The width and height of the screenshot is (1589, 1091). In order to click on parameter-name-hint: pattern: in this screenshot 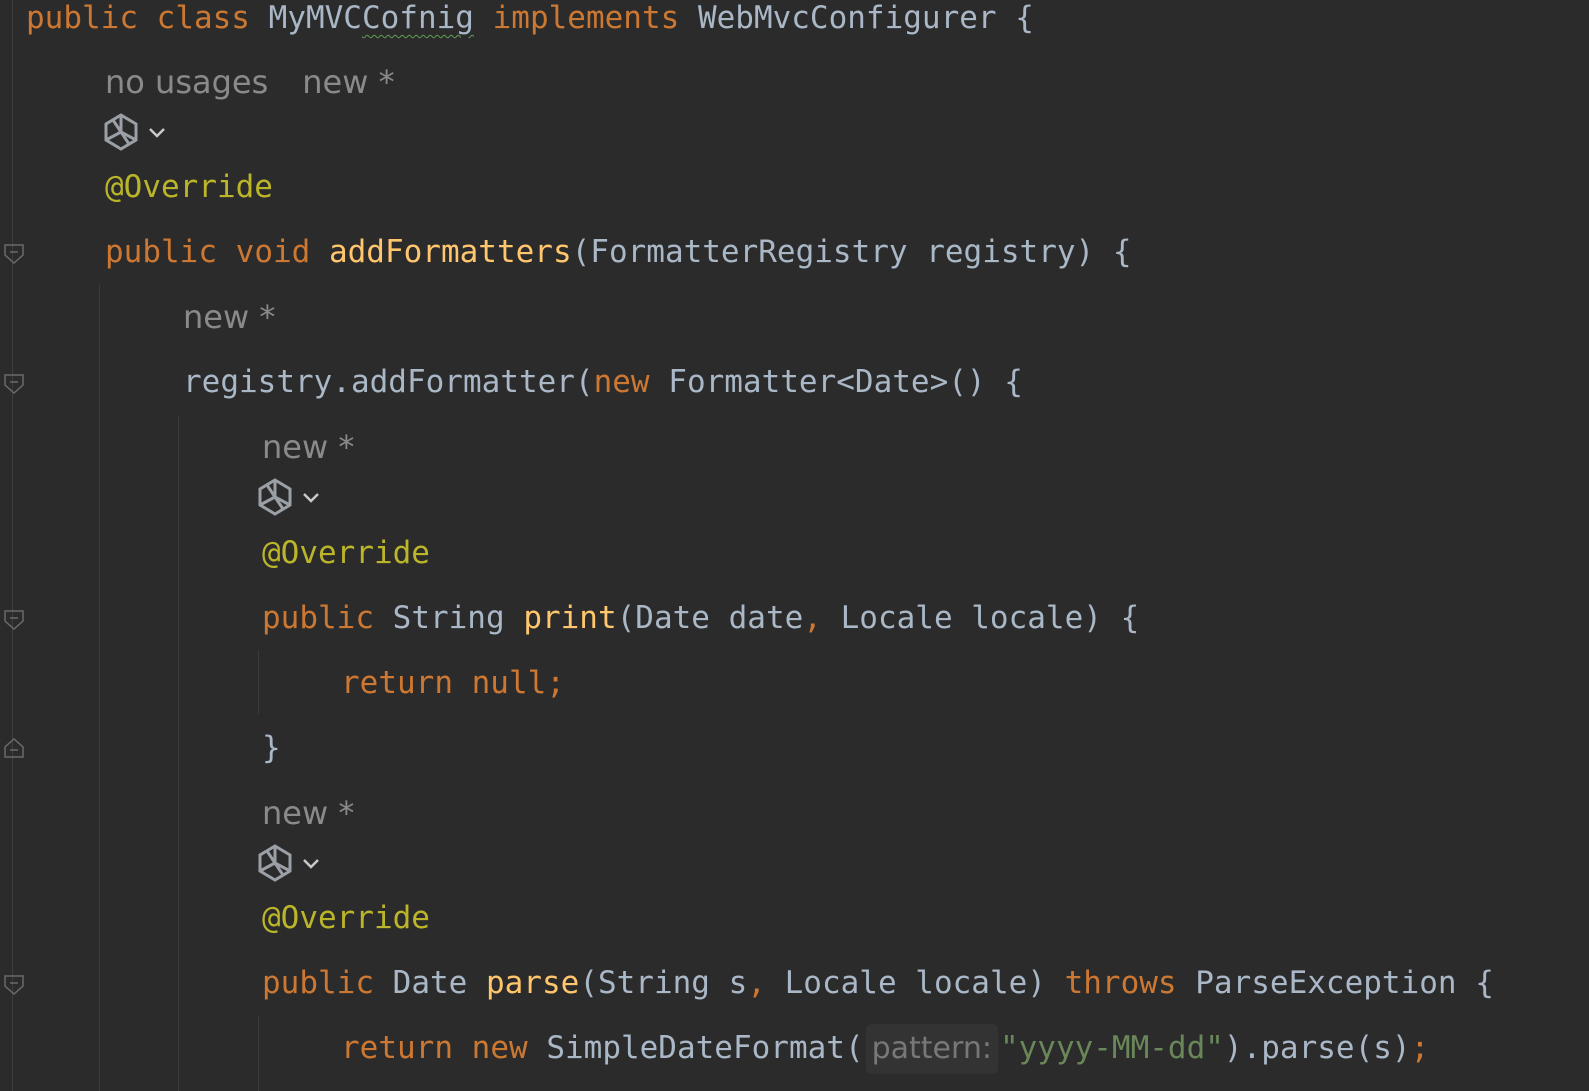, I will do `click(931, 1049)`.